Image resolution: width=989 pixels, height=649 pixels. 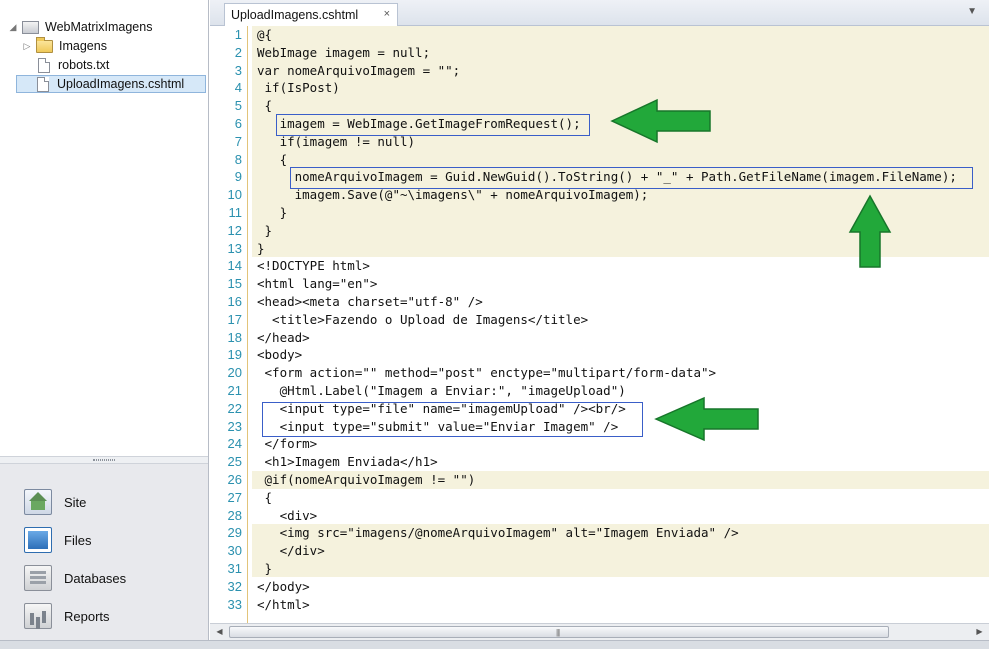 I want to click on collapse-triangle-icon: ◢, so click(x=13, y=27).